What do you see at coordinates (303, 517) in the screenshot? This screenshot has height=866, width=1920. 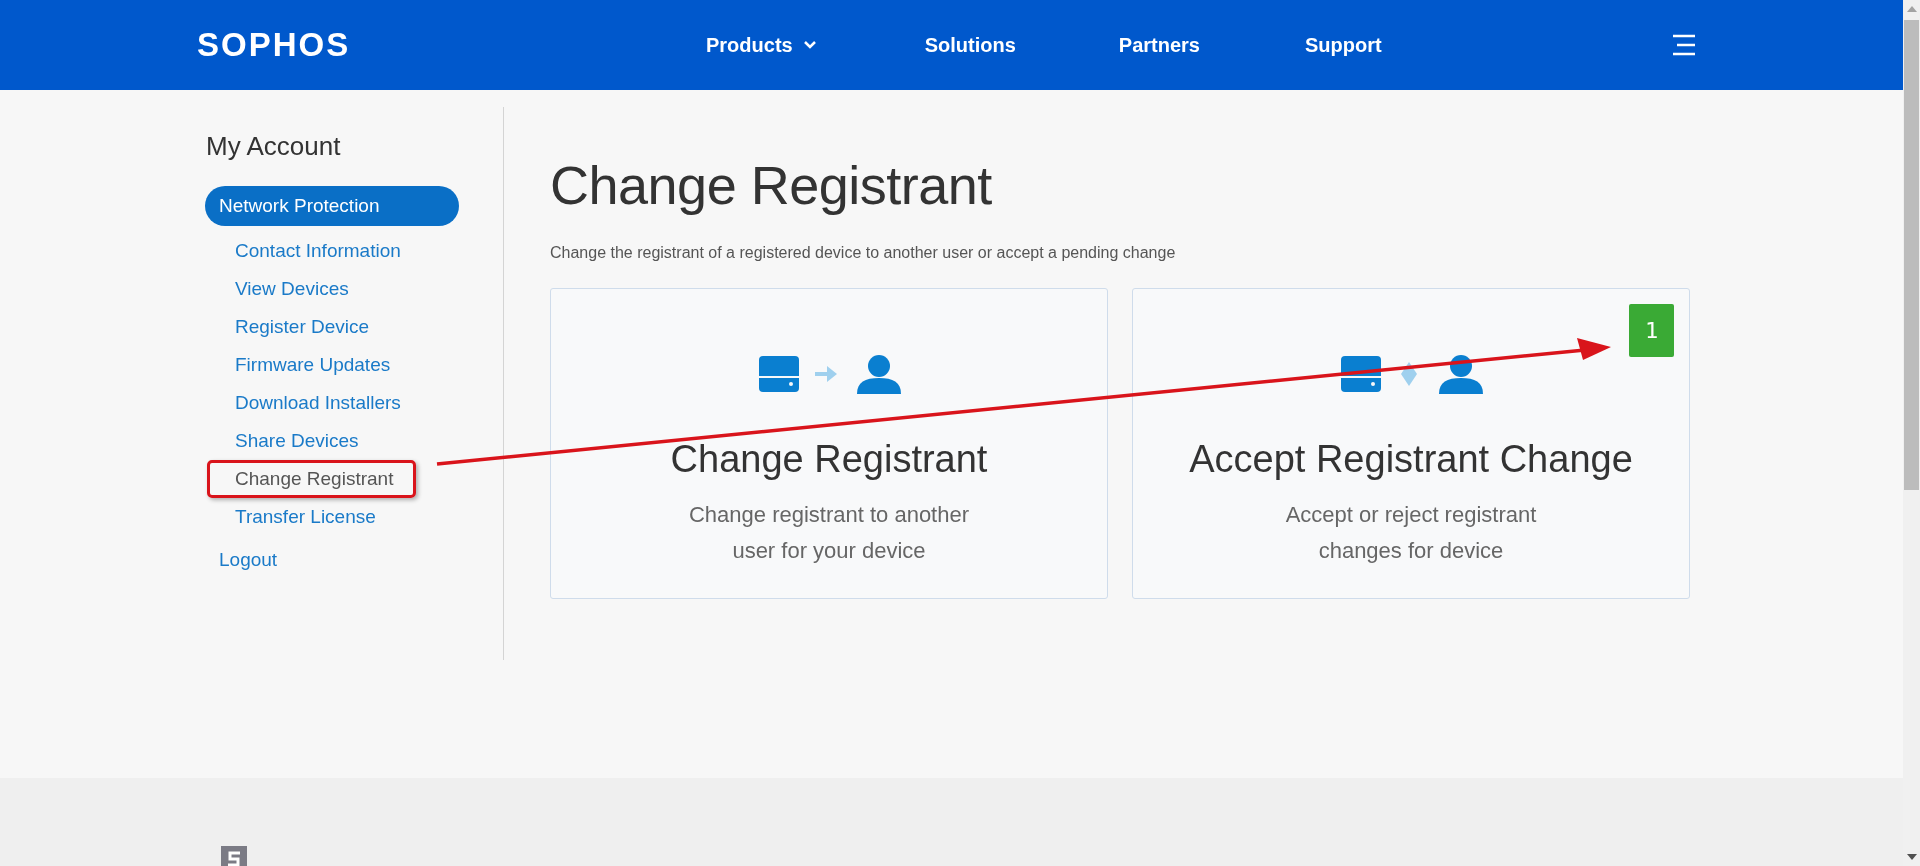 I see `sidebar-subitem: Transfer License` at bounding box center [303, 517].